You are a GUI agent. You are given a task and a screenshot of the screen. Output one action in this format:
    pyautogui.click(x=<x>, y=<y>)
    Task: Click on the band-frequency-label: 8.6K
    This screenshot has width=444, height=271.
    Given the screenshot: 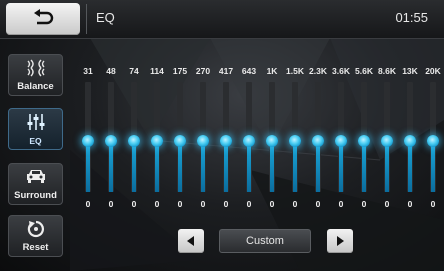 What is the action you would take?
    pyautogui.click(x=387, y=71)
    